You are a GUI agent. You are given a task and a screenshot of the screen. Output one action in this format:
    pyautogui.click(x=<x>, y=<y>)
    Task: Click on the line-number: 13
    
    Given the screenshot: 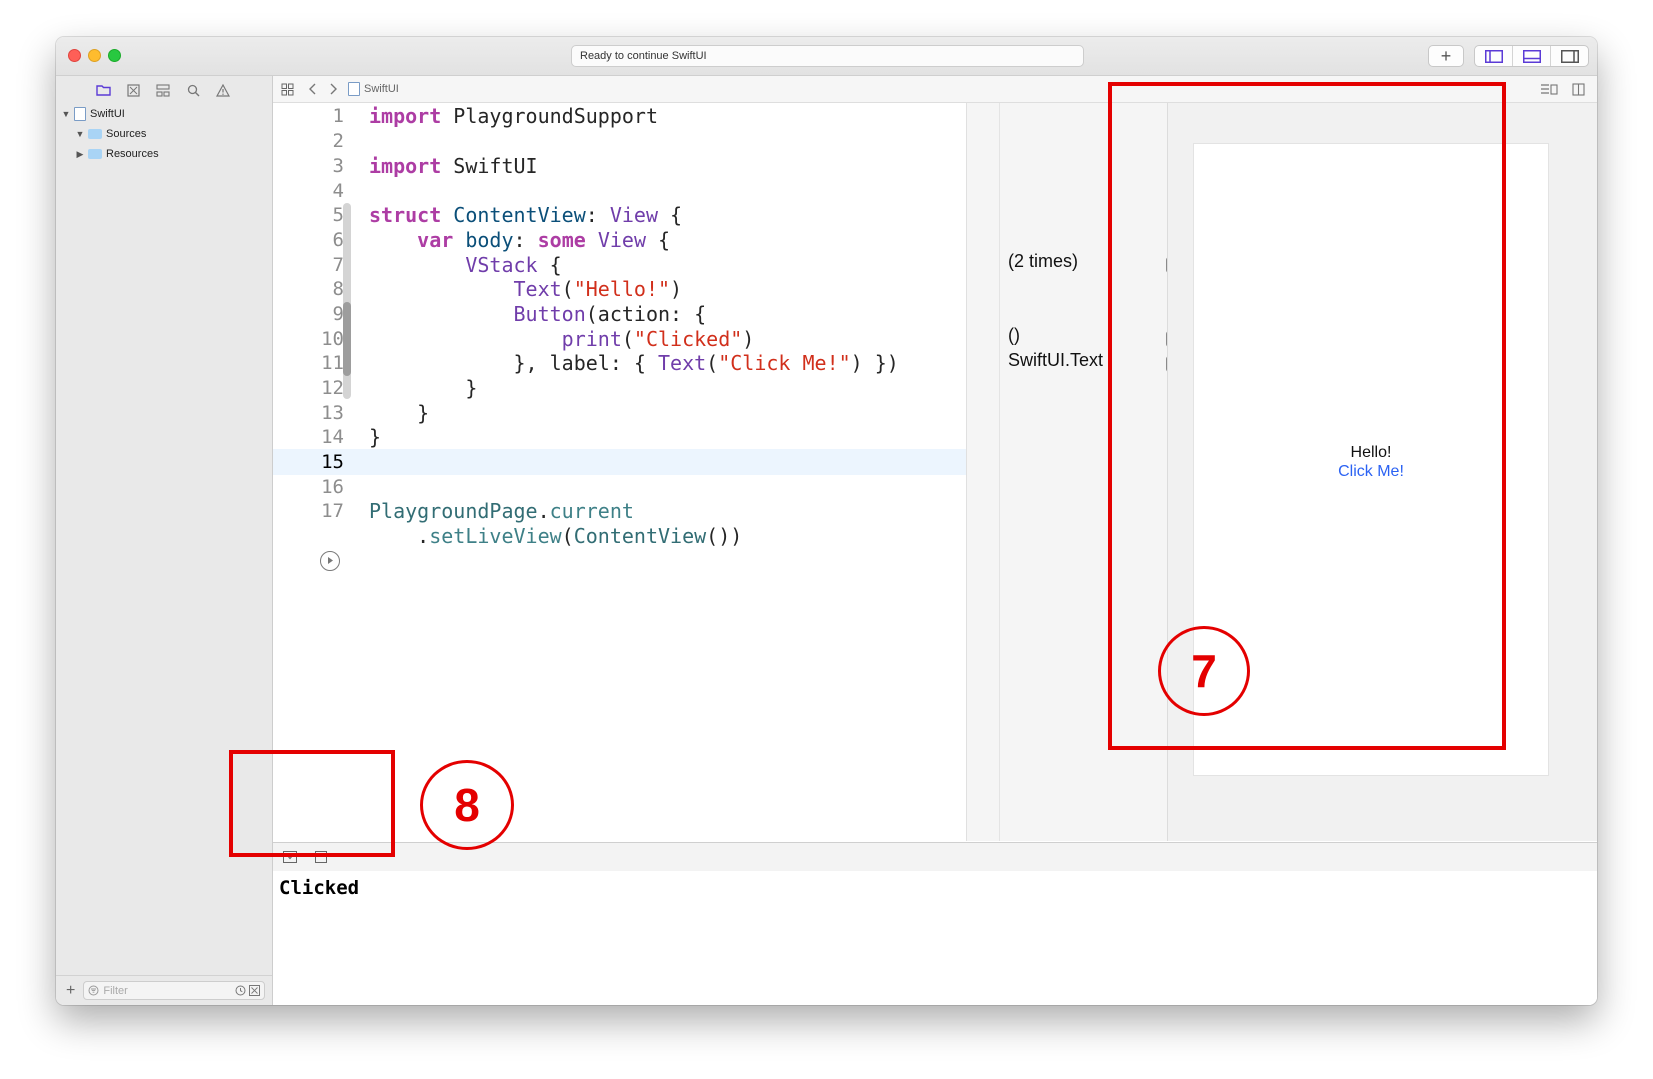 What is the action you would take?
    pyautogui.click(x=332, y=413)
    